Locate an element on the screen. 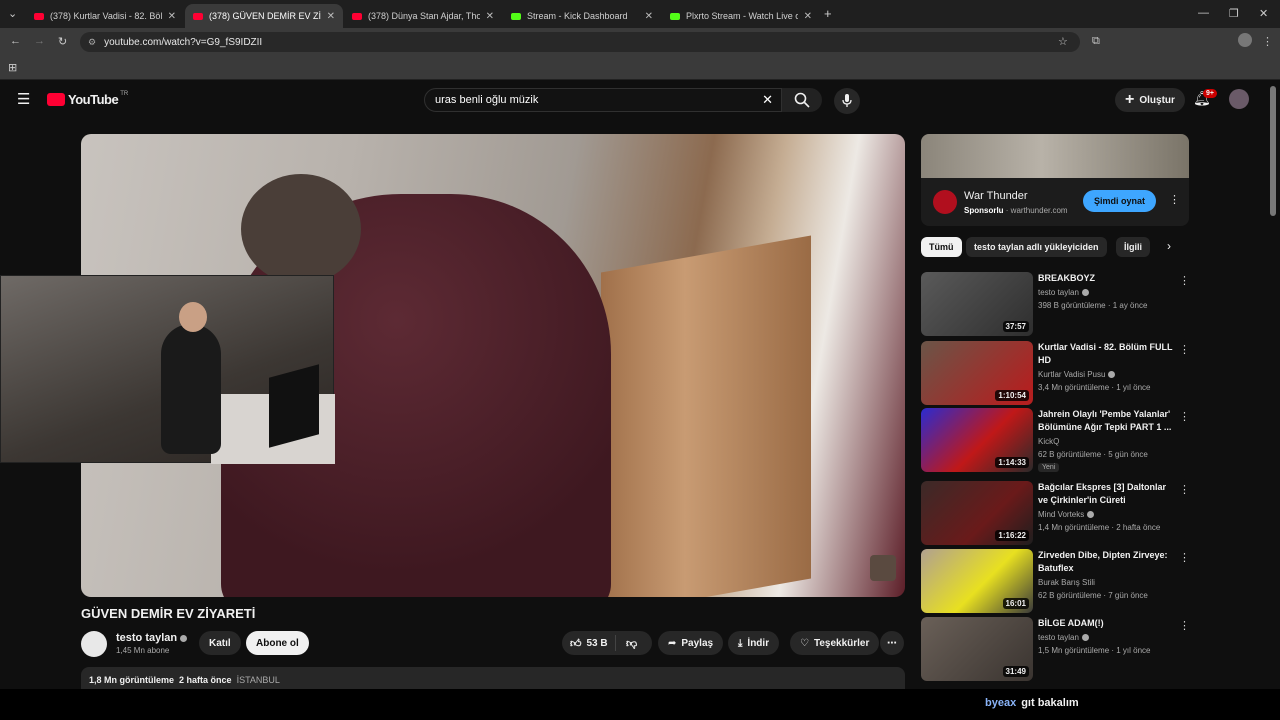 This screenshot has height=720, width=1280. subscribe-button: Abone ol is located at coordinates (277, 643).